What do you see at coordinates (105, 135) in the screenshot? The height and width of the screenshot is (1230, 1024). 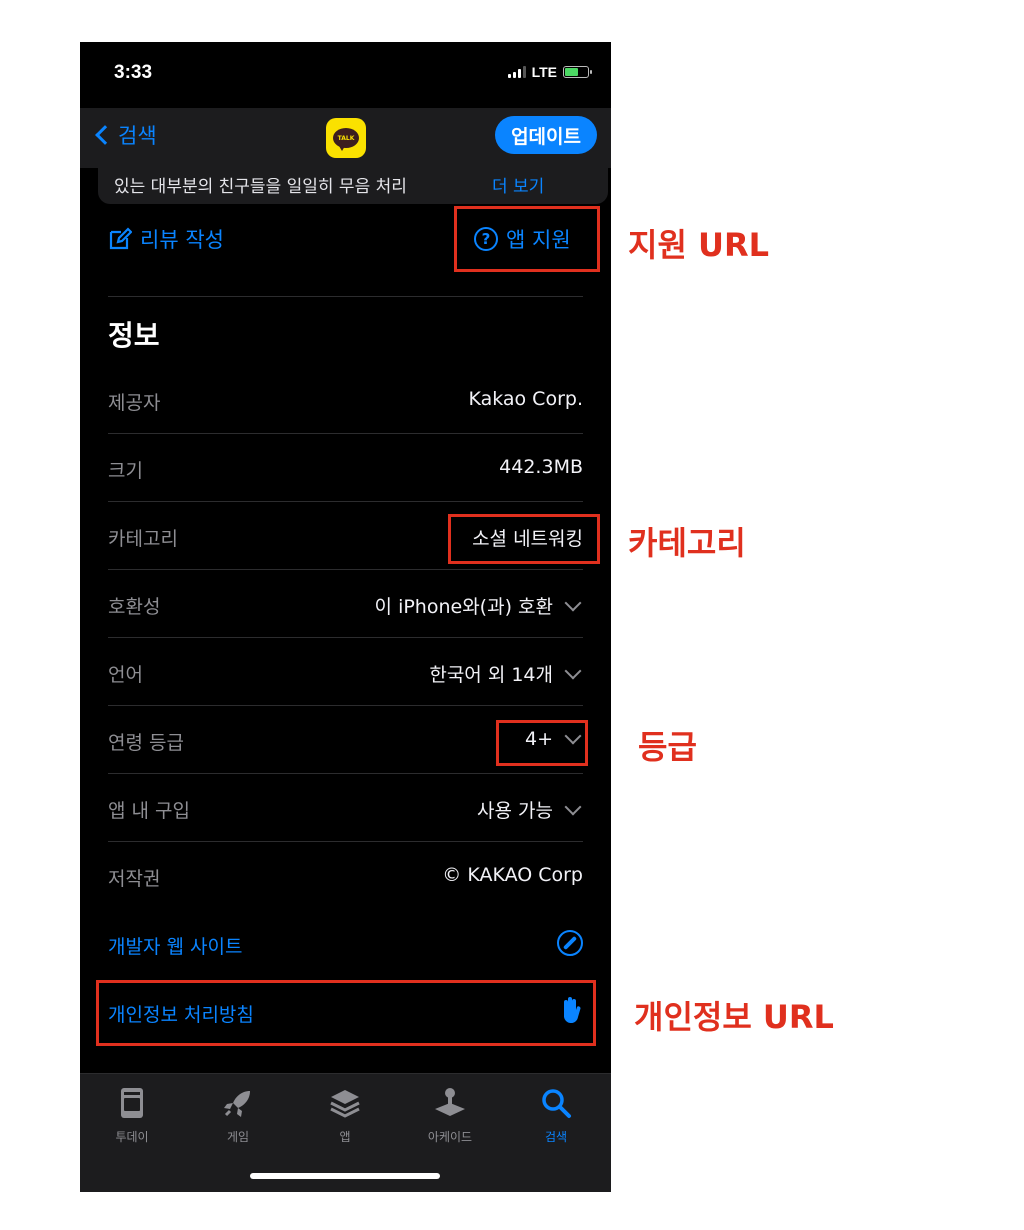 I see `chevron-left-icon` at bounding box center [105, 135].